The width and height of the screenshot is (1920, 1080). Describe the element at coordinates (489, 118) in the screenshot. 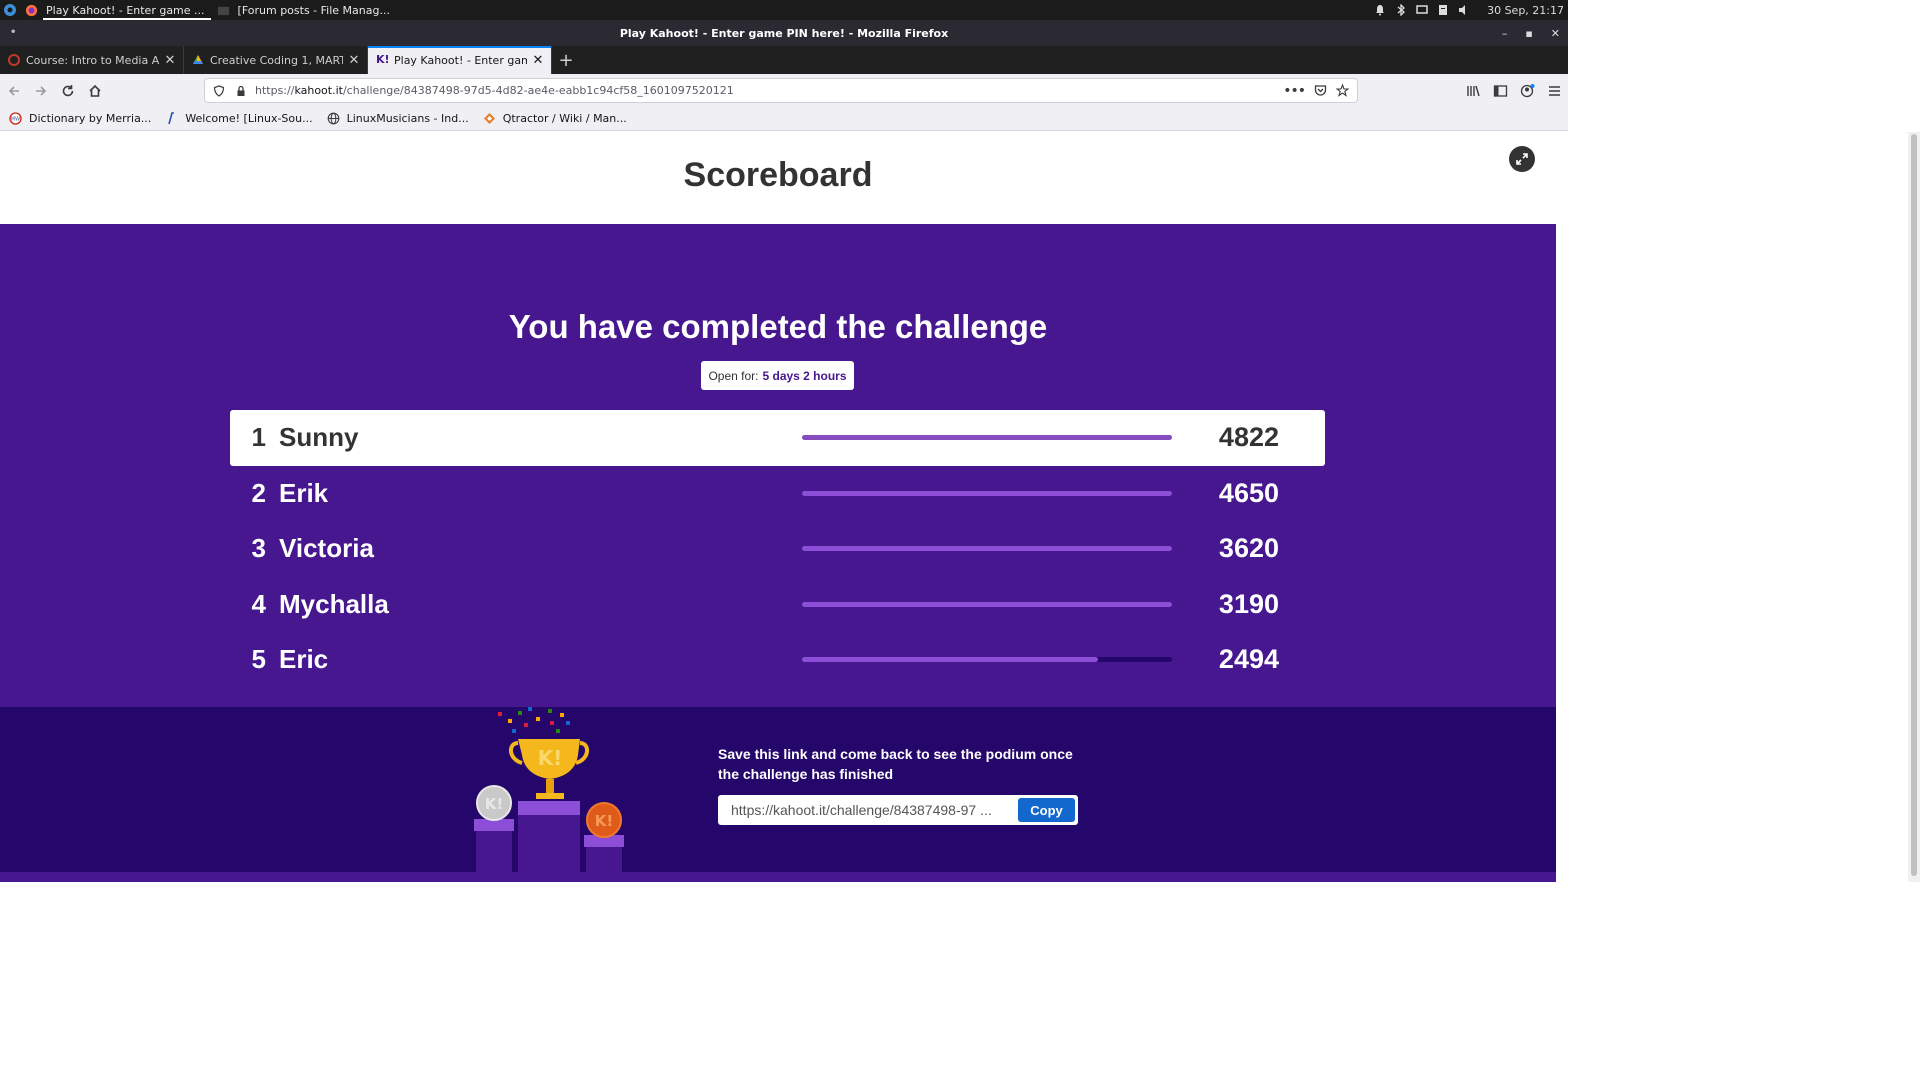

I see `qtractor-icon` at that location.